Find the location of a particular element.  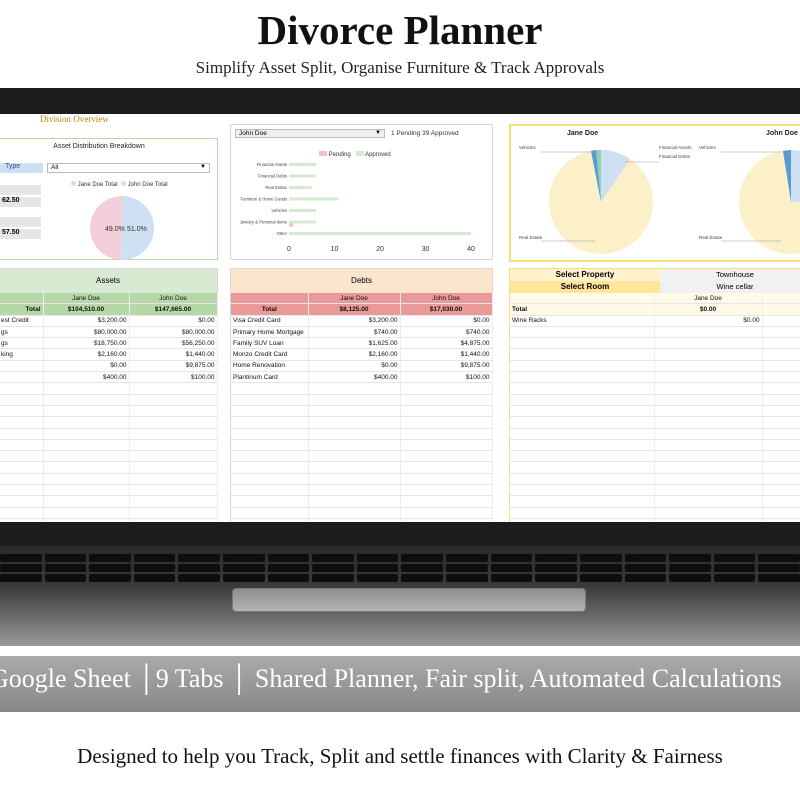

table-cell: Visa Credit Card is located at coordinates (270, 321).